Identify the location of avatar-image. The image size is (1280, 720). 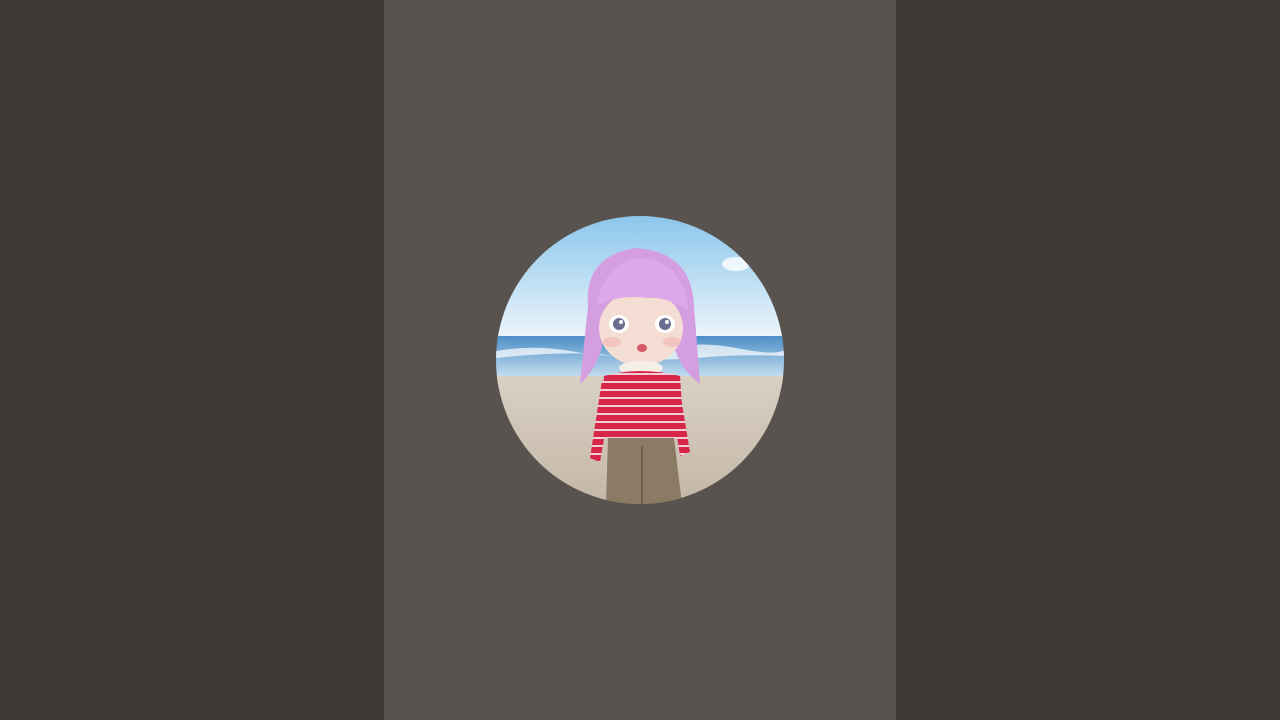
(640, 360).